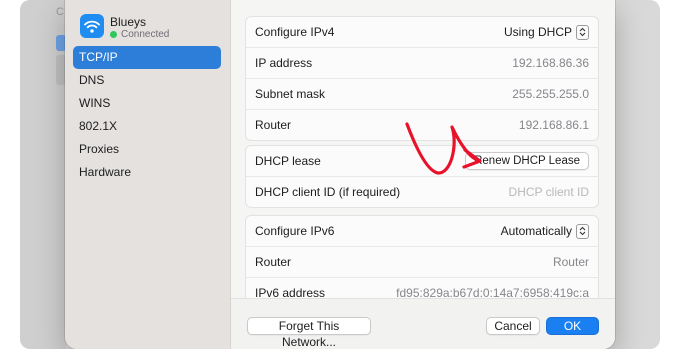 This screenshot has height=349, width=680. Describe the element at coordinates (147, 103) in the screenshot. I see `sidebar-item-wins: WINS` at that location.